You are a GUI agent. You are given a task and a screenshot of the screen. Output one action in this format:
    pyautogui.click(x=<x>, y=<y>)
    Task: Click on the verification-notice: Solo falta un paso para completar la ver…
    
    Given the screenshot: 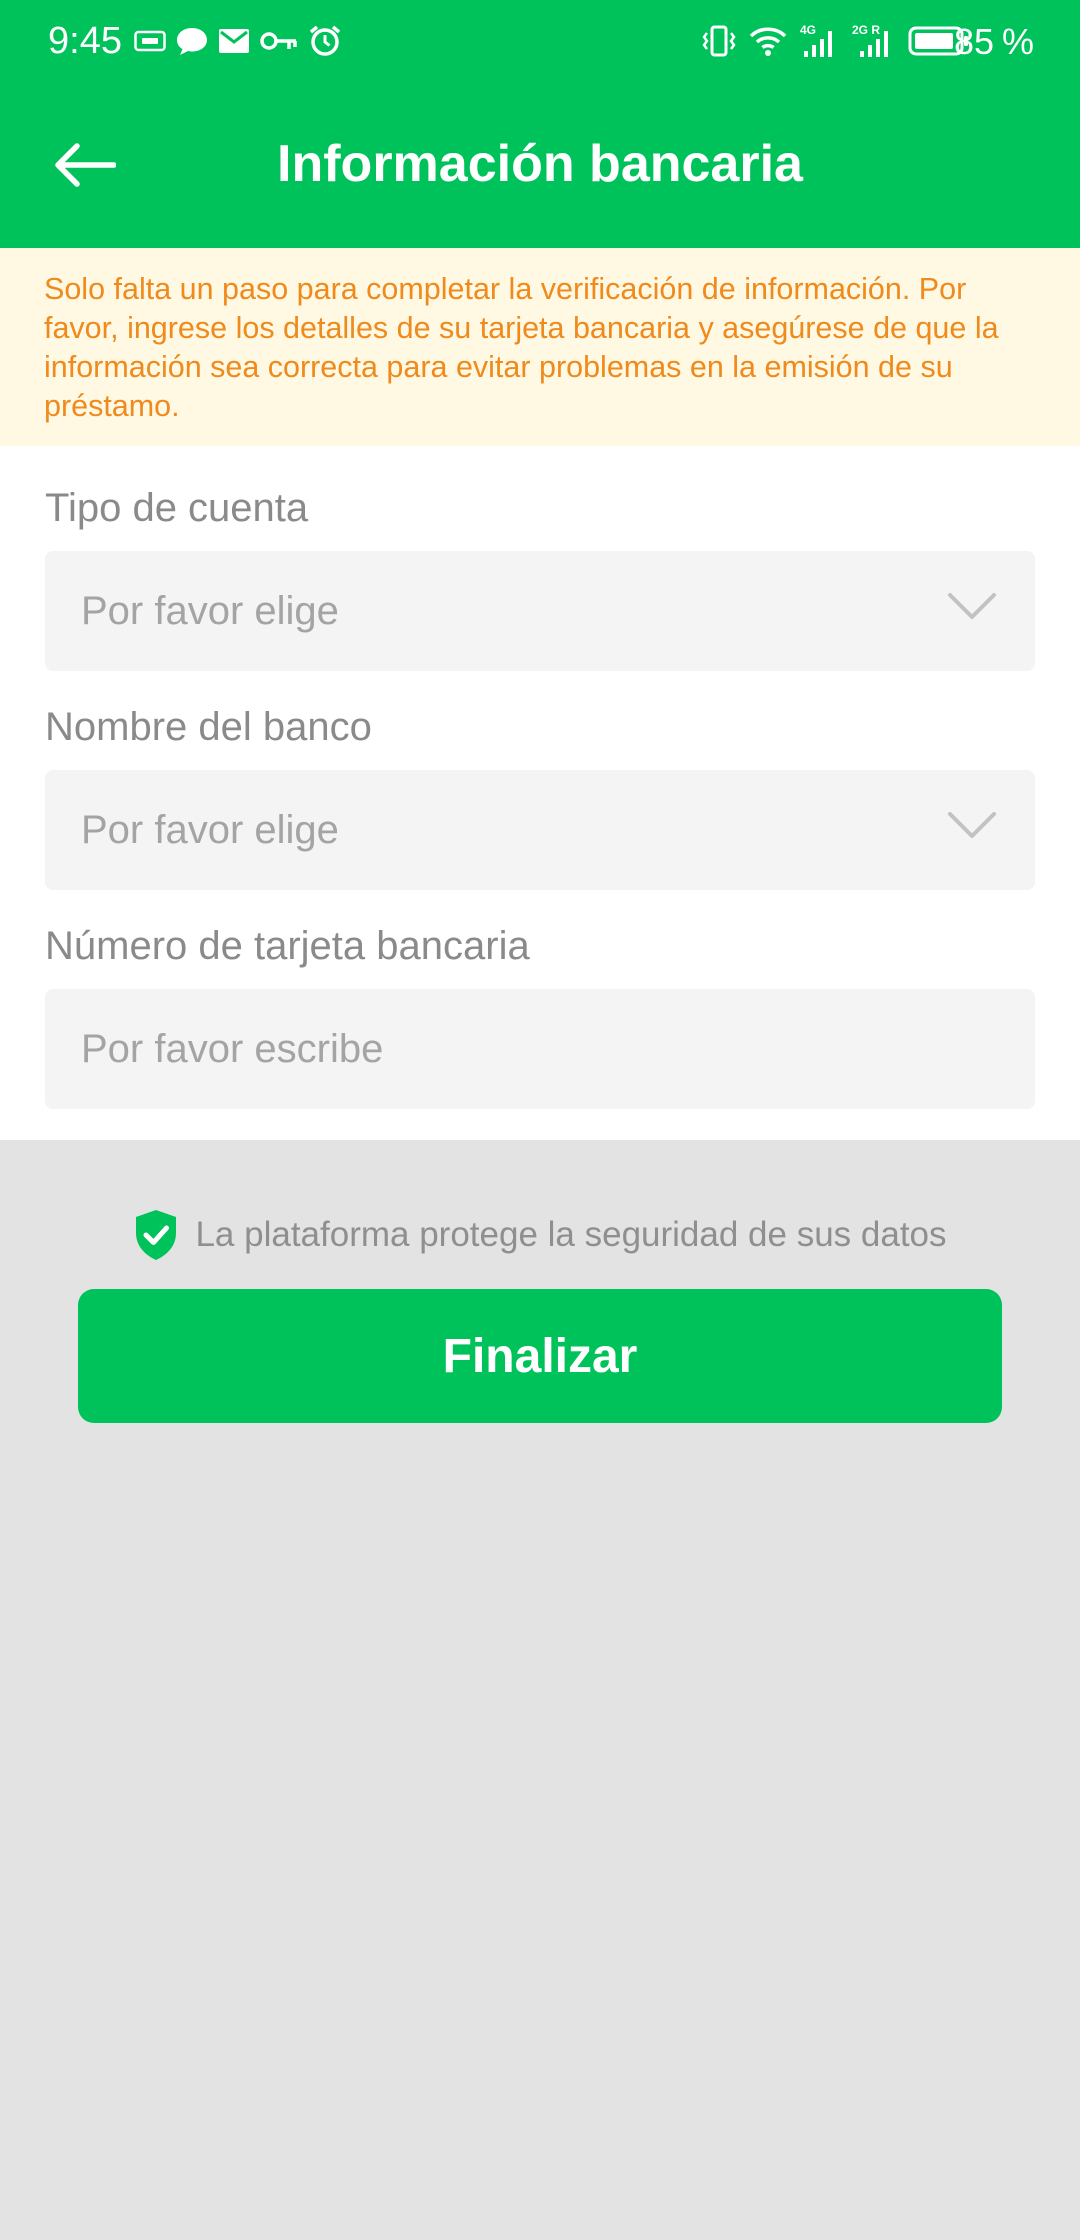 What is the action you would take?
    pyautogui.click(x=540, y=347)
    